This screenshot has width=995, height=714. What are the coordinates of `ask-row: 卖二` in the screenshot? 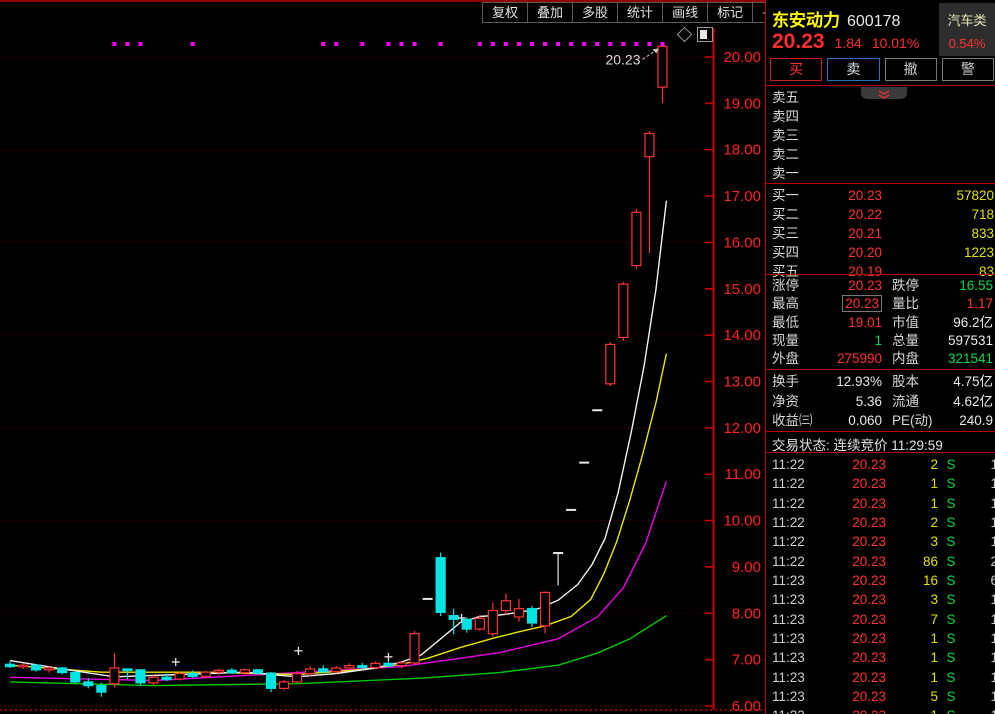 It's located at (880, 154).